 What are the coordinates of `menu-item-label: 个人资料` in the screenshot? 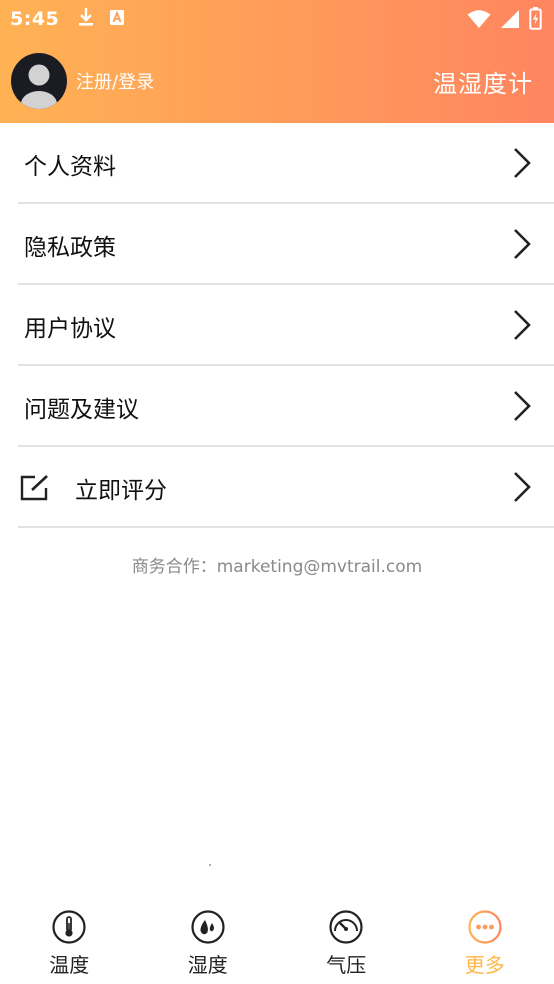 It's located at (70, 166).